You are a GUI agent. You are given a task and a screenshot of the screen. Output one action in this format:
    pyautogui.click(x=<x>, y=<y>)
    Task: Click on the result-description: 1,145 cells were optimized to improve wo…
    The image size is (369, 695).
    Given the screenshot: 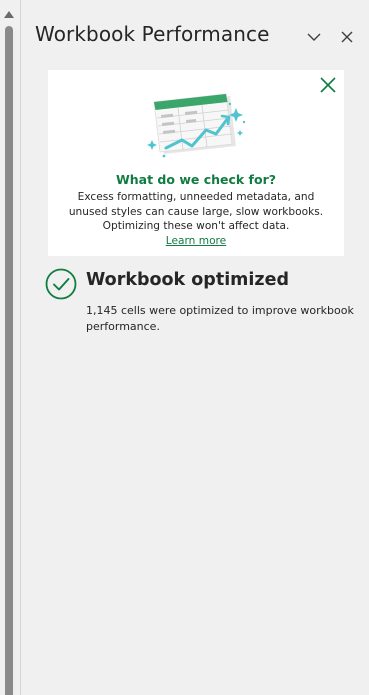 What is the action you would take?
    pyautogui.click(x=220, y=318)
    